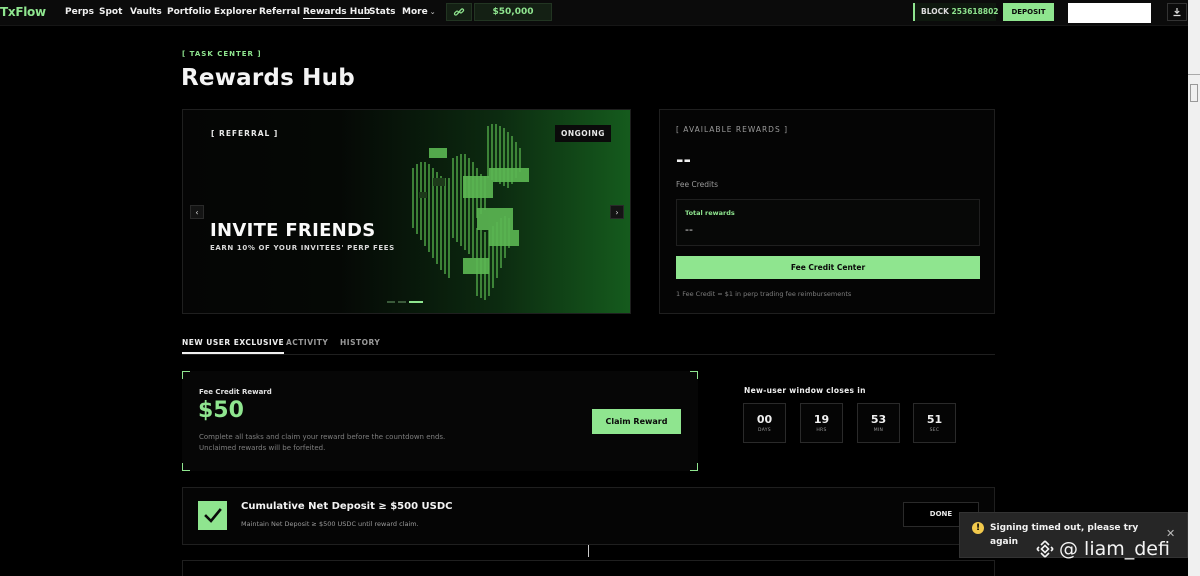 The width and height of the screenshot is (1200, 576). What do you see at coordinates (764, 419) in the screenshot?
I see `countdown-days-value: 00` at bounding box center [764, 419].